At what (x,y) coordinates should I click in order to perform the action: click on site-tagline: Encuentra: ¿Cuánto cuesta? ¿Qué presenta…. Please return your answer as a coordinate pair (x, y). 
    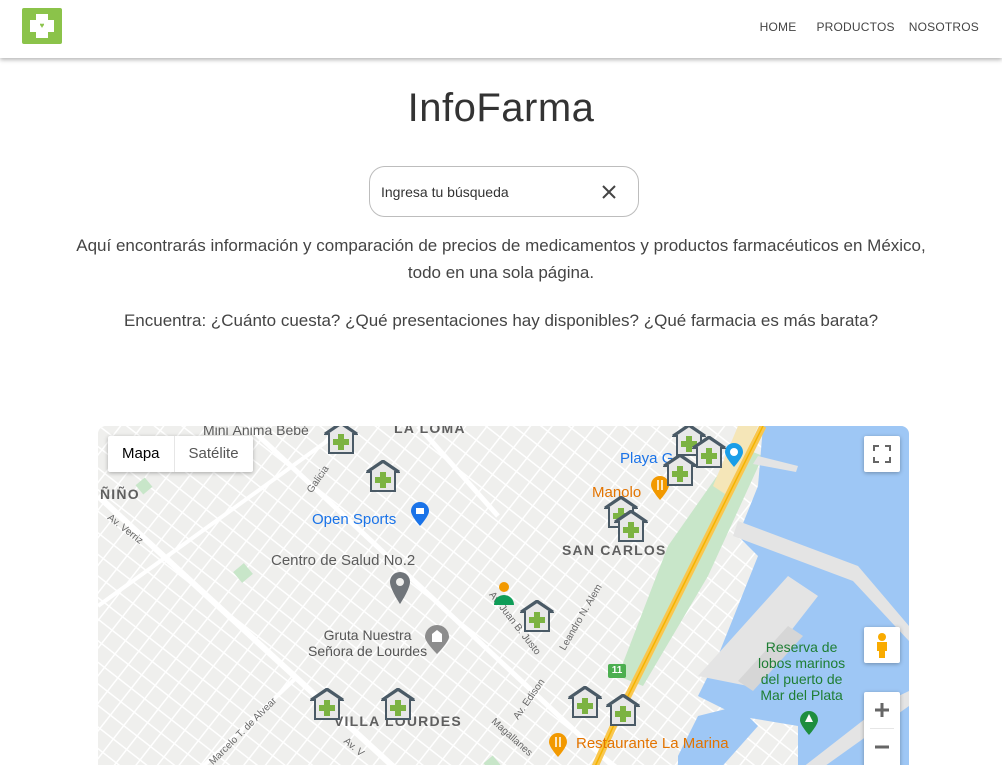
    Looking at the image, I should click on (501, 320).